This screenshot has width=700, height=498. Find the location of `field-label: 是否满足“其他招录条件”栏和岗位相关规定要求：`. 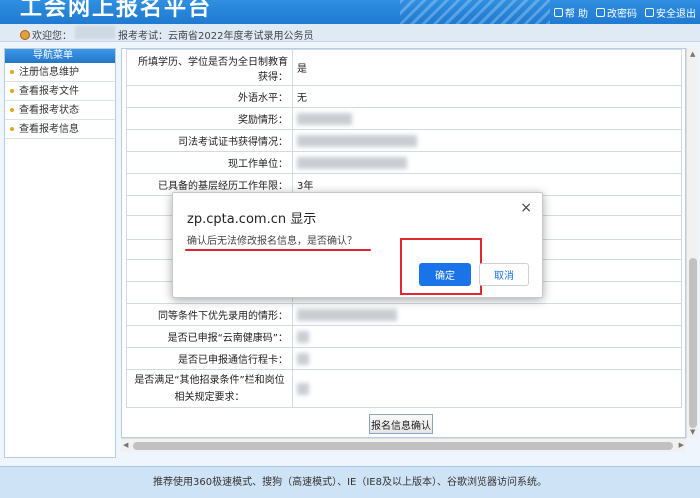

field-label: 是否满足“其他招录条件”栏和岗位相关规定要求： is located at coordinates (209, 388).